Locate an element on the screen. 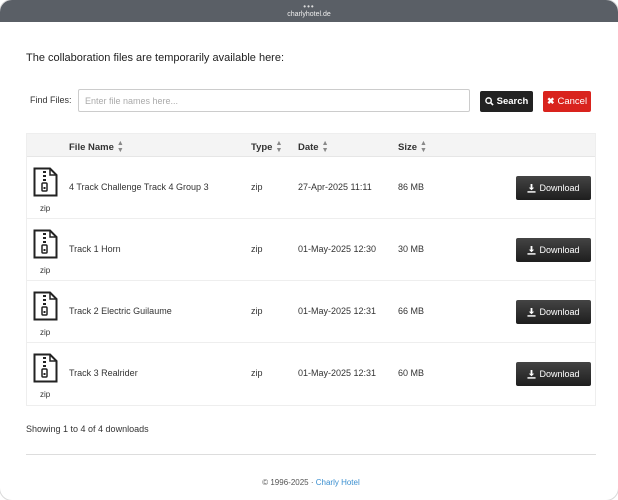 The height and width of the screenshot is (500, 618). column-header-size: Size ▲ ▼ is located at coordinates (412, 147).